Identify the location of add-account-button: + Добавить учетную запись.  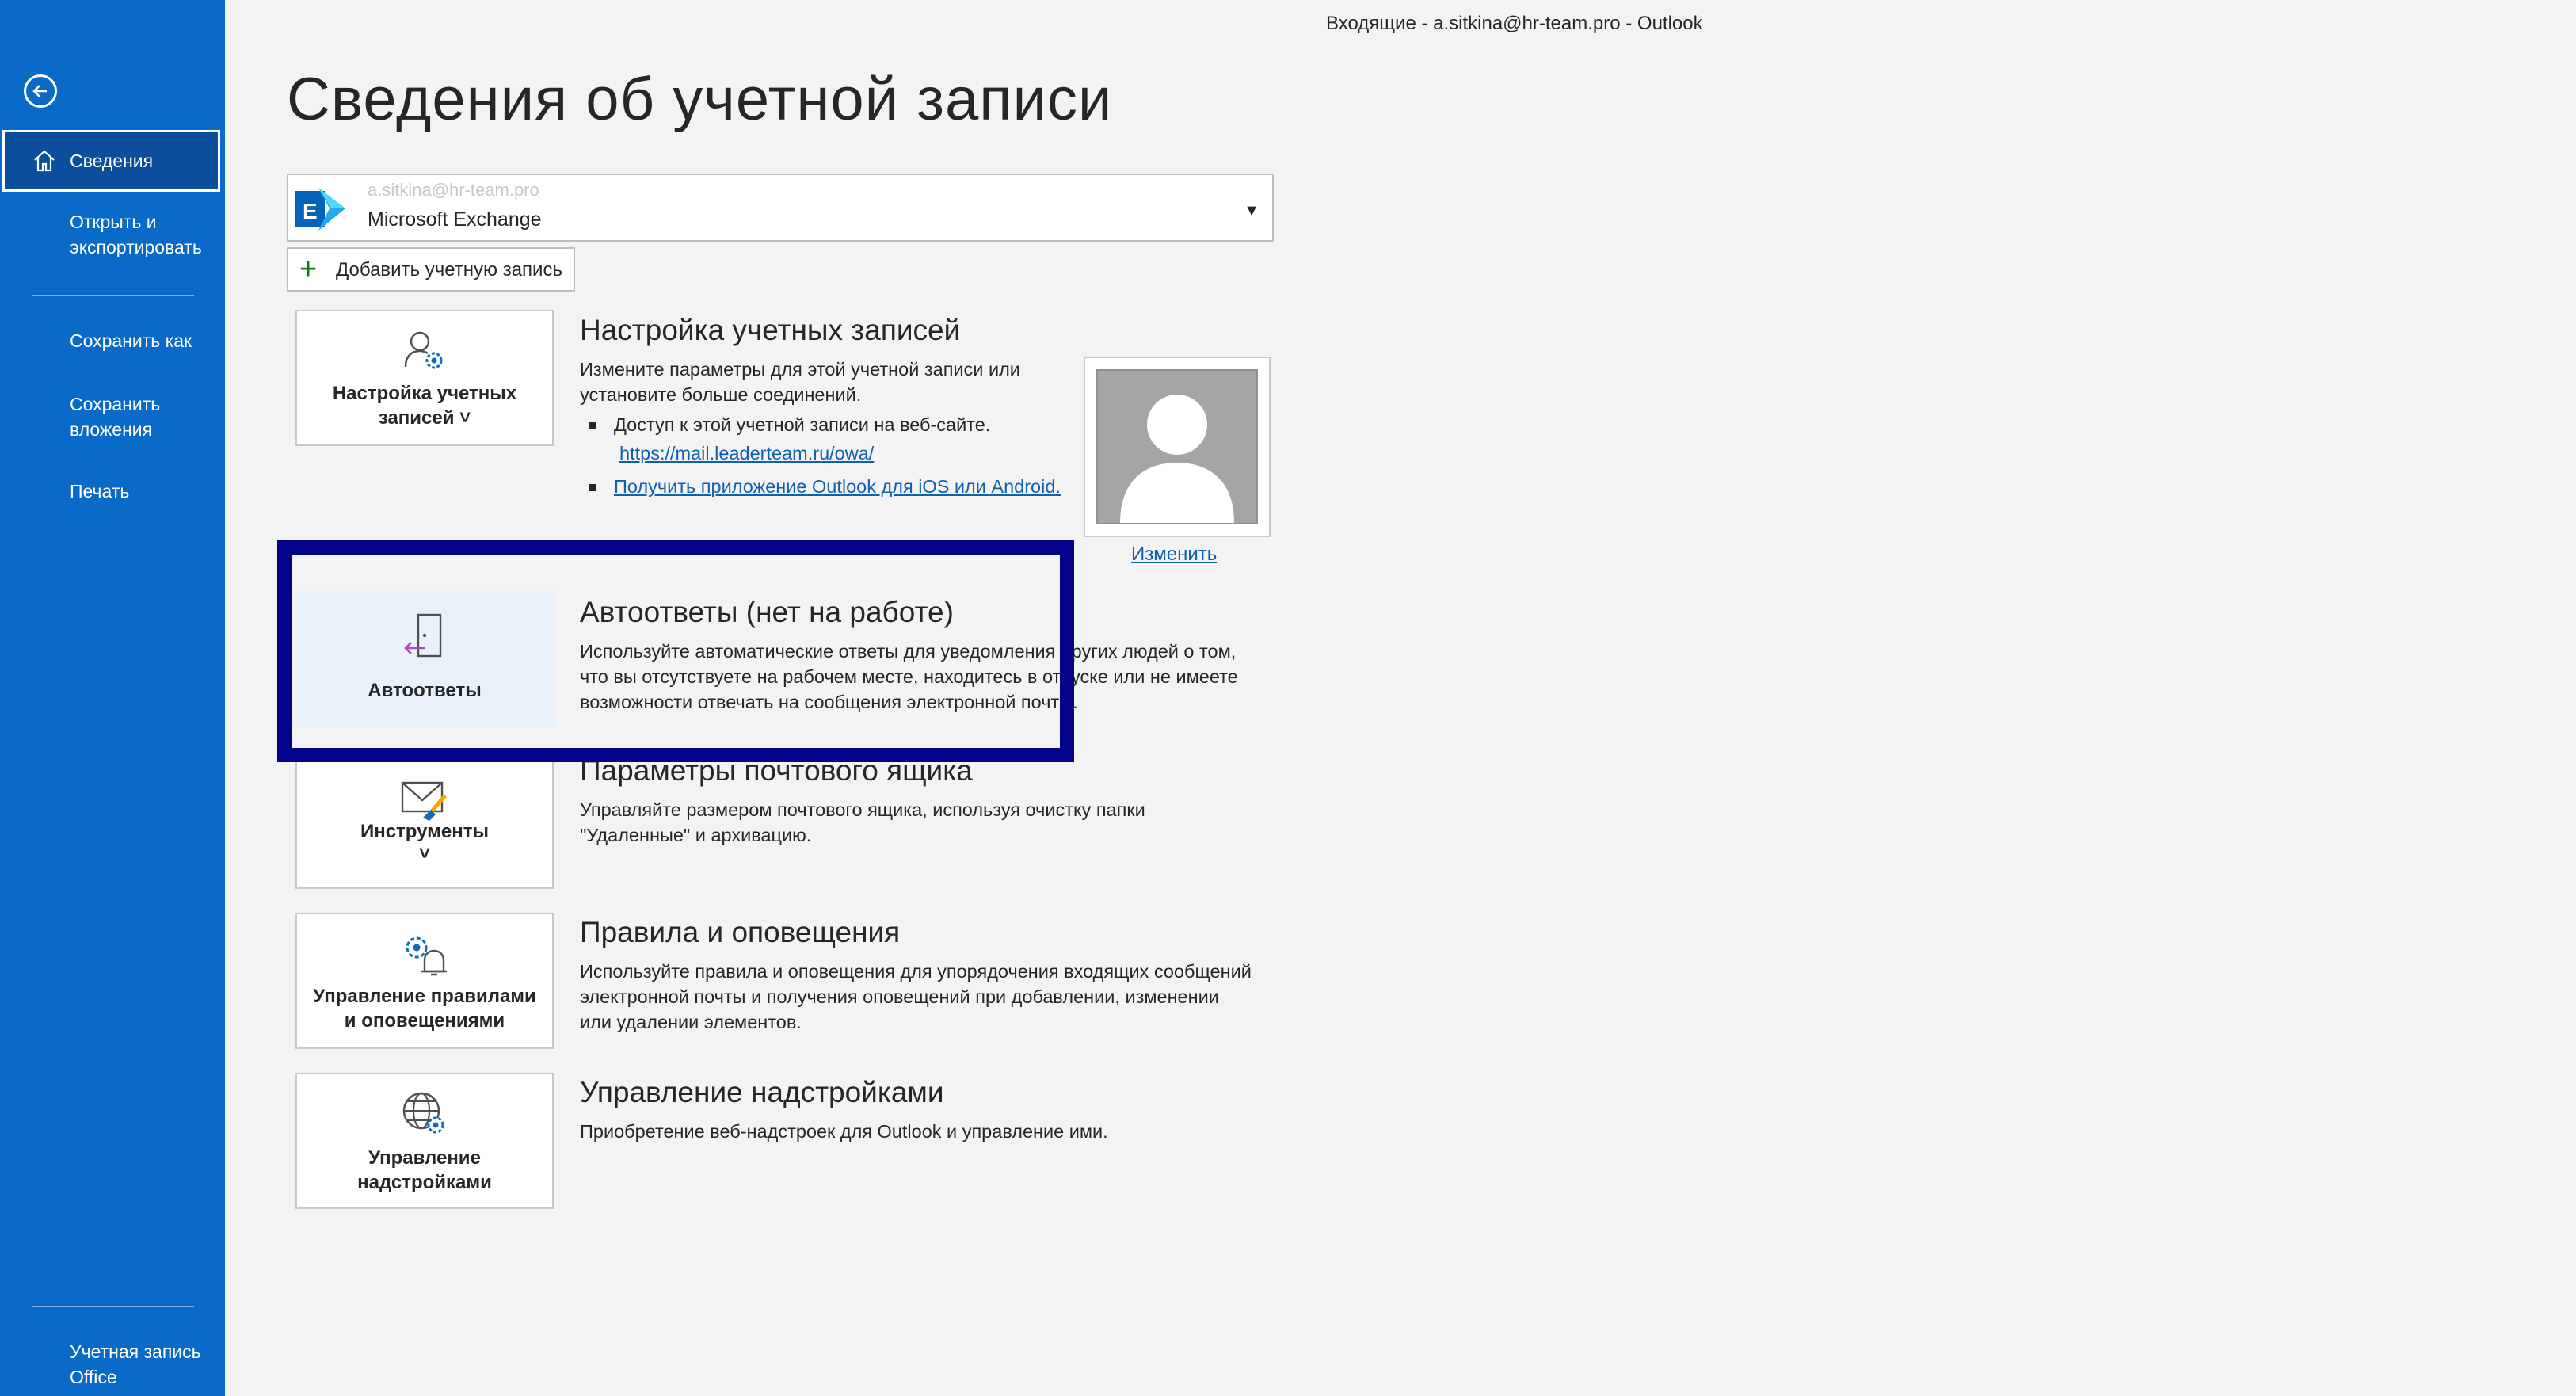
(431, 269).